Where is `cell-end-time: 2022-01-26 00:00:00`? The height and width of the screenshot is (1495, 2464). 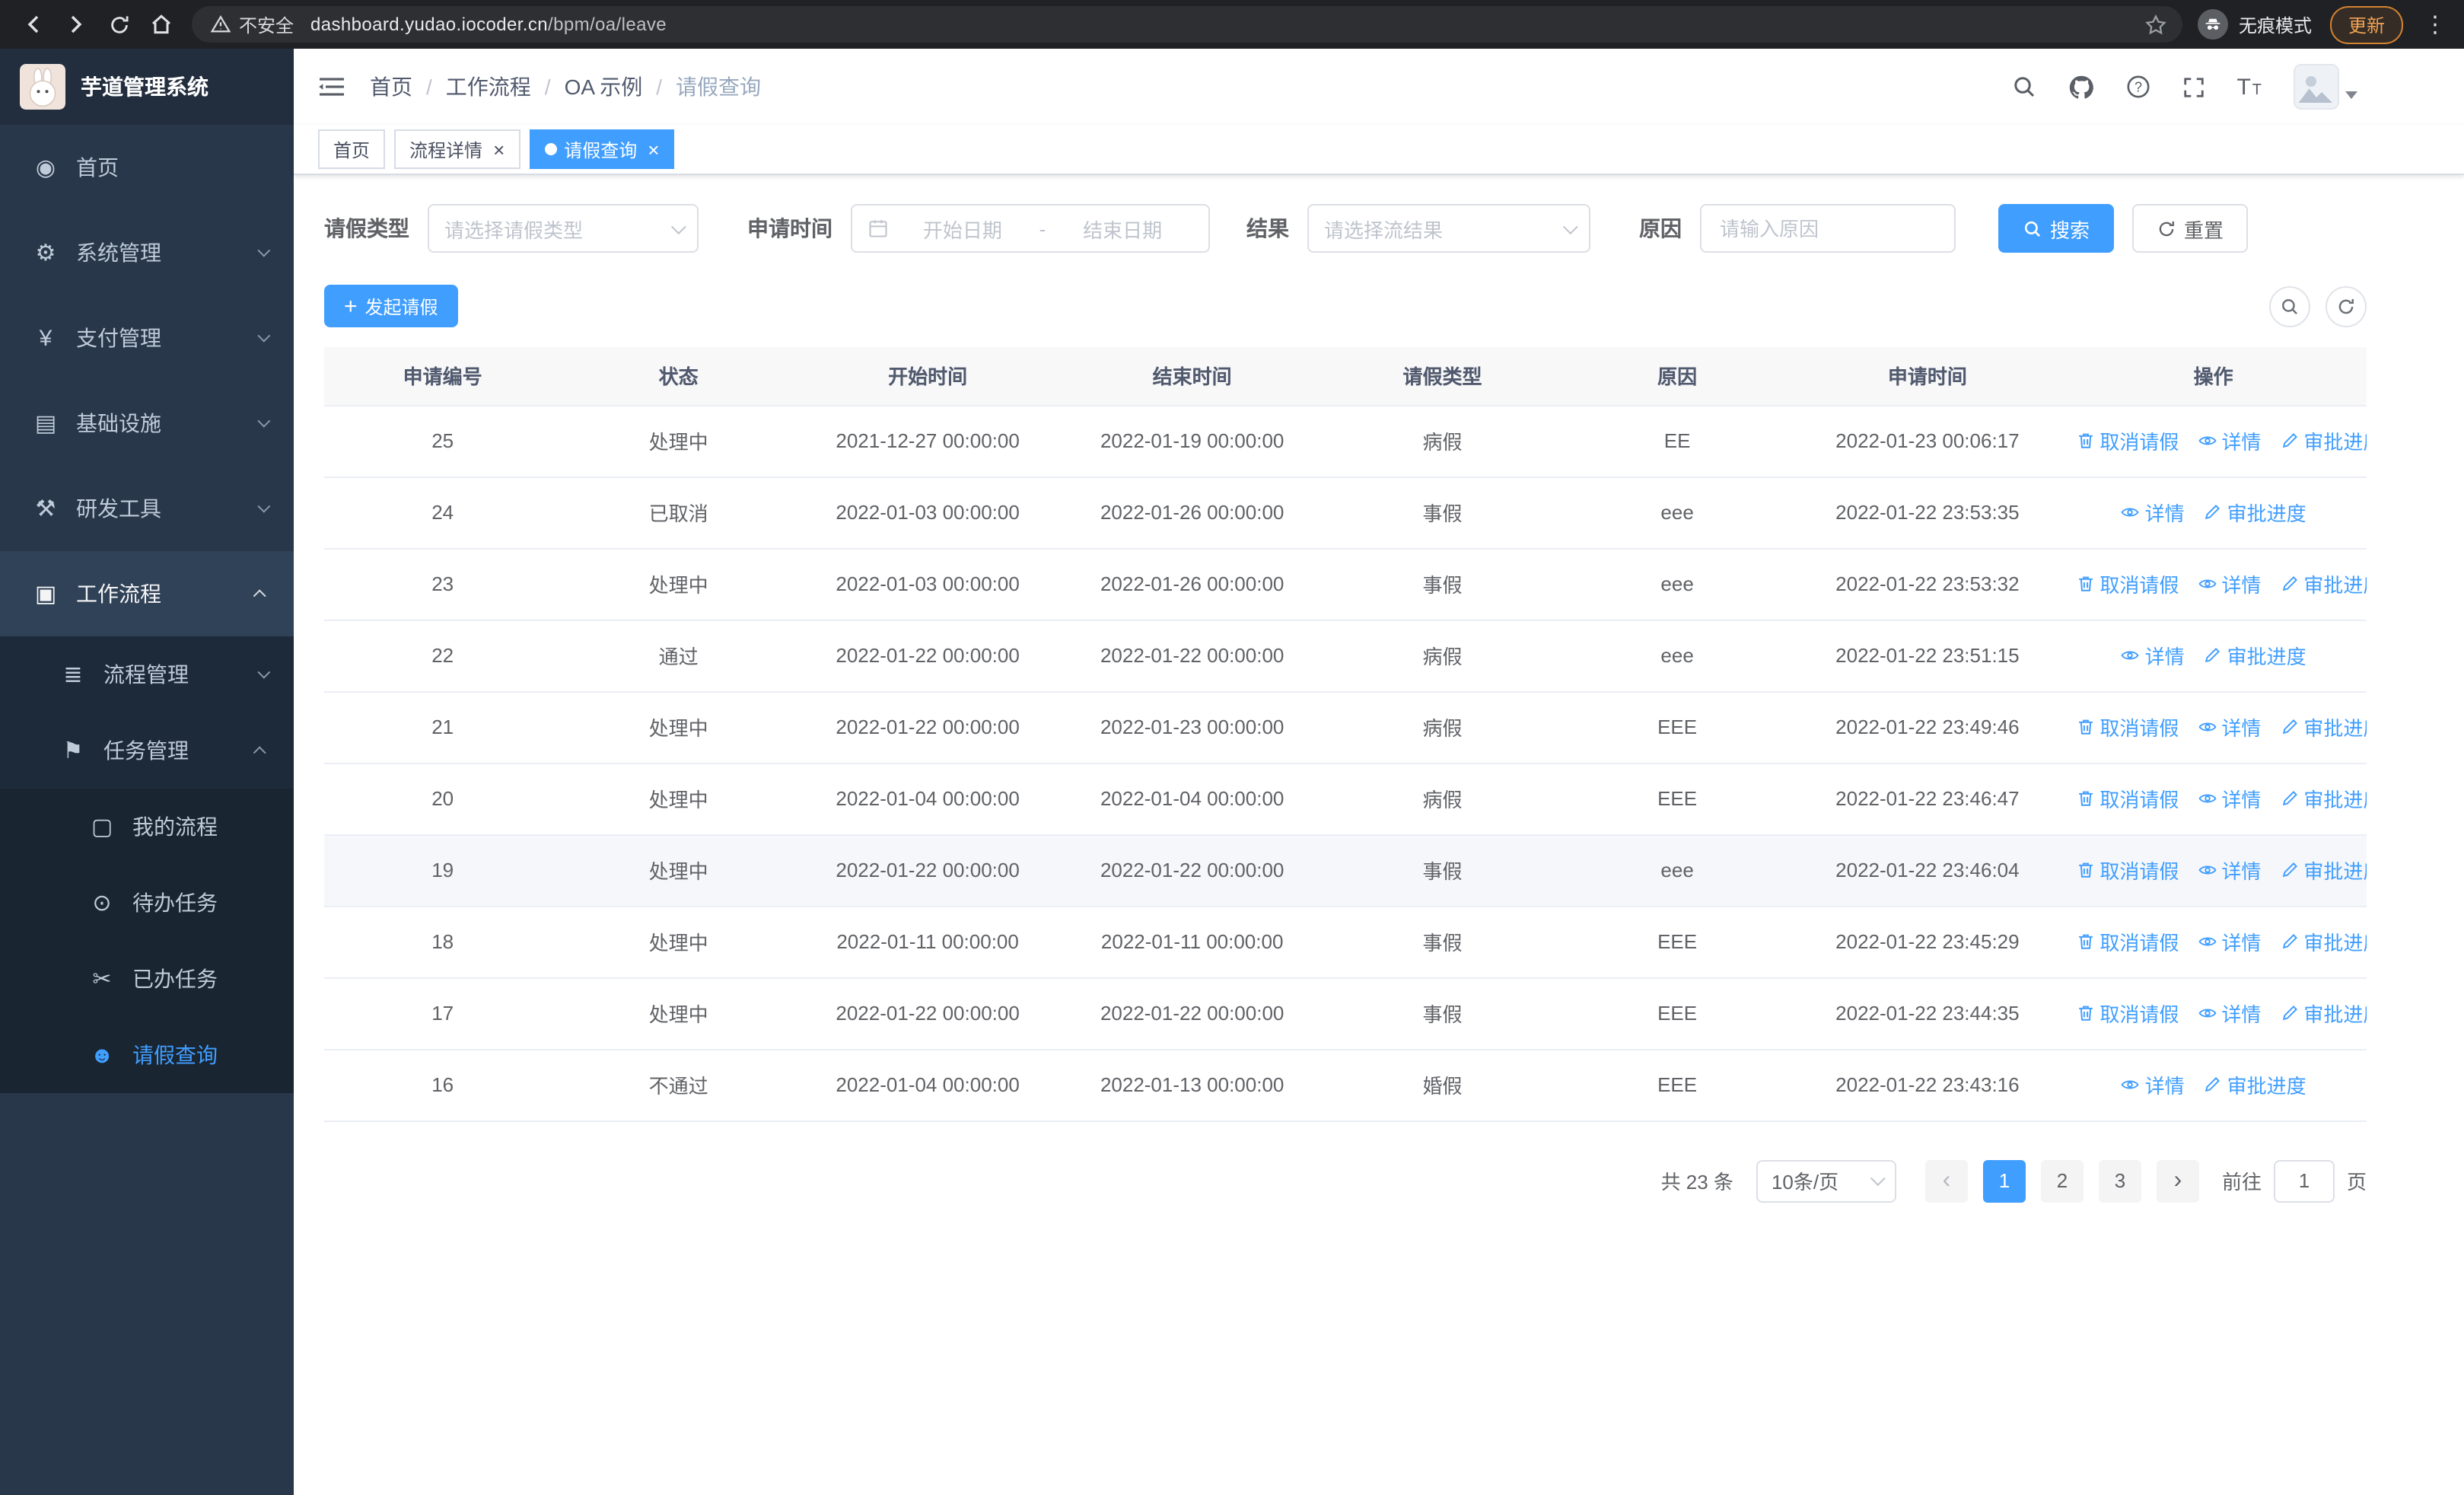 cell-end-time: 2022-01-26 00:00:00 is located at coordinates (1192, 584).